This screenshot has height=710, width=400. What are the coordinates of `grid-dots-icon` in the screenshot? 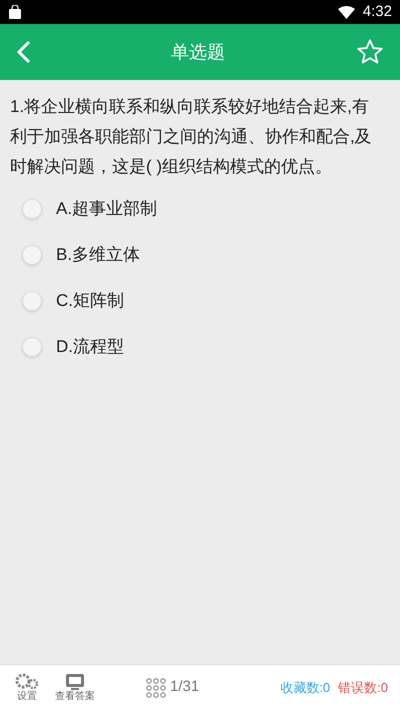 It's located at (156, 688).